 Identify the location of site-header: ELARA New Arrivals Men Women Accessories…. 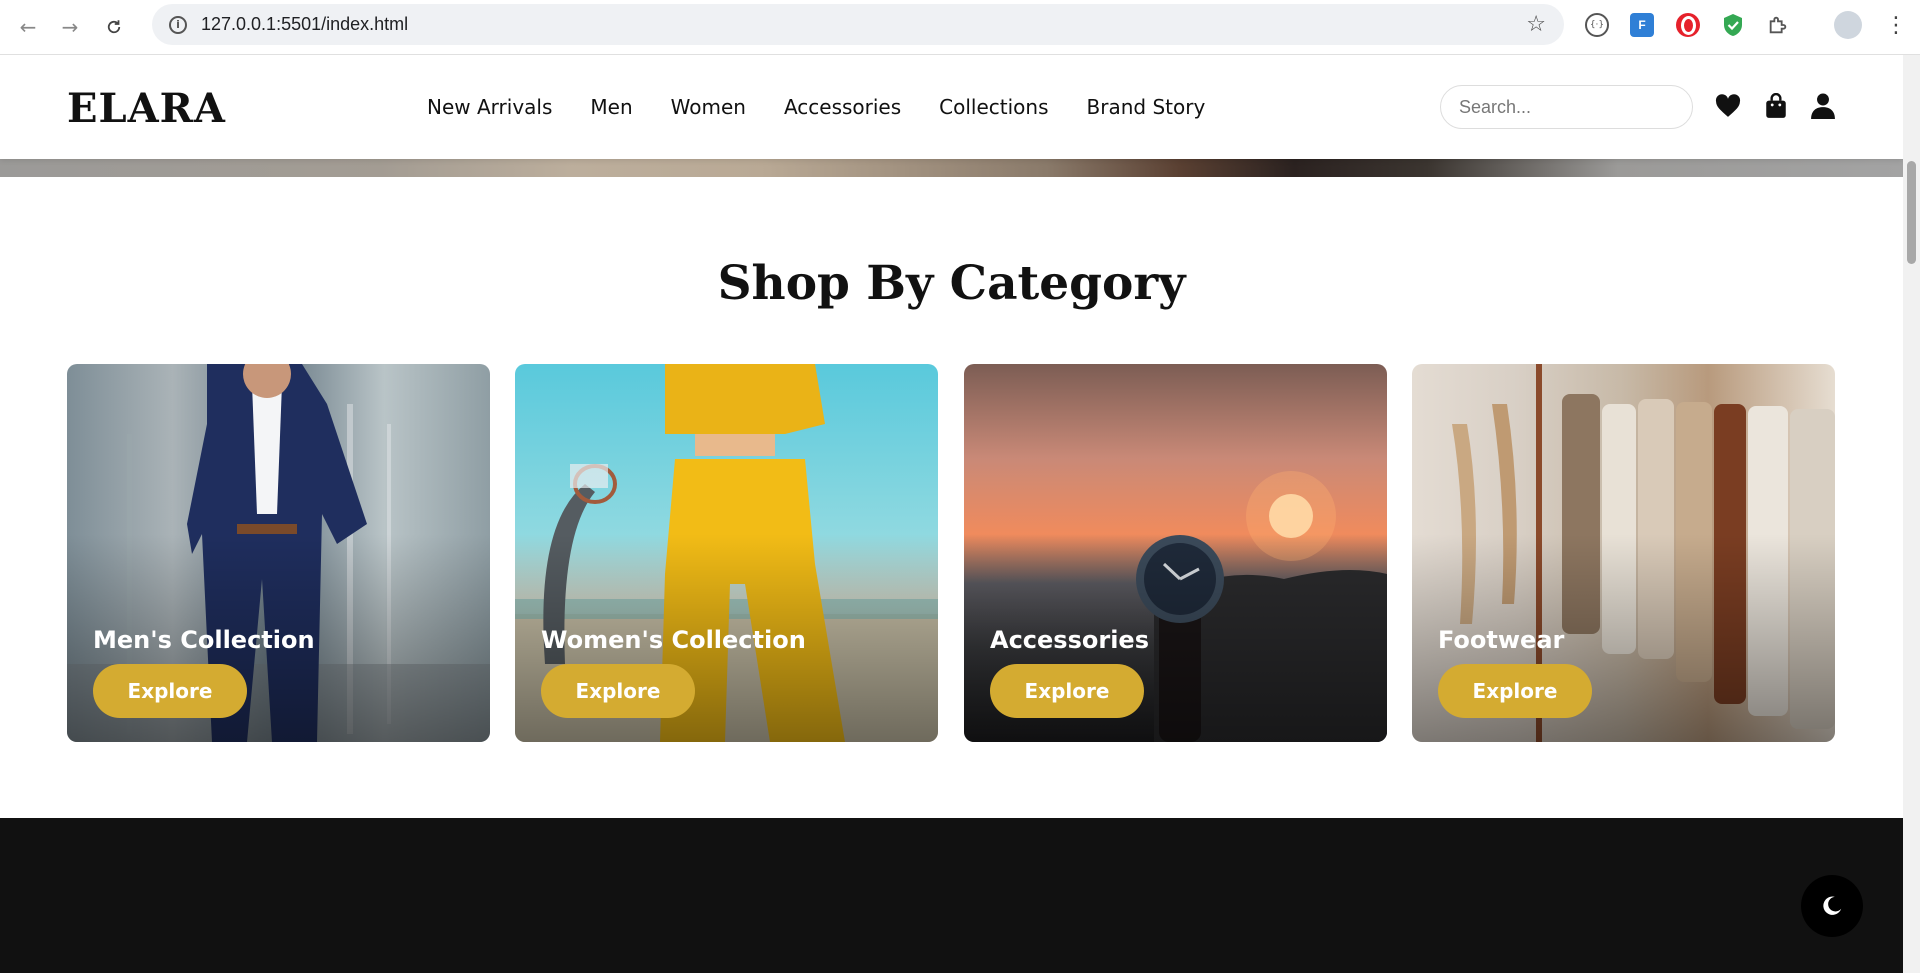
(951, 107).